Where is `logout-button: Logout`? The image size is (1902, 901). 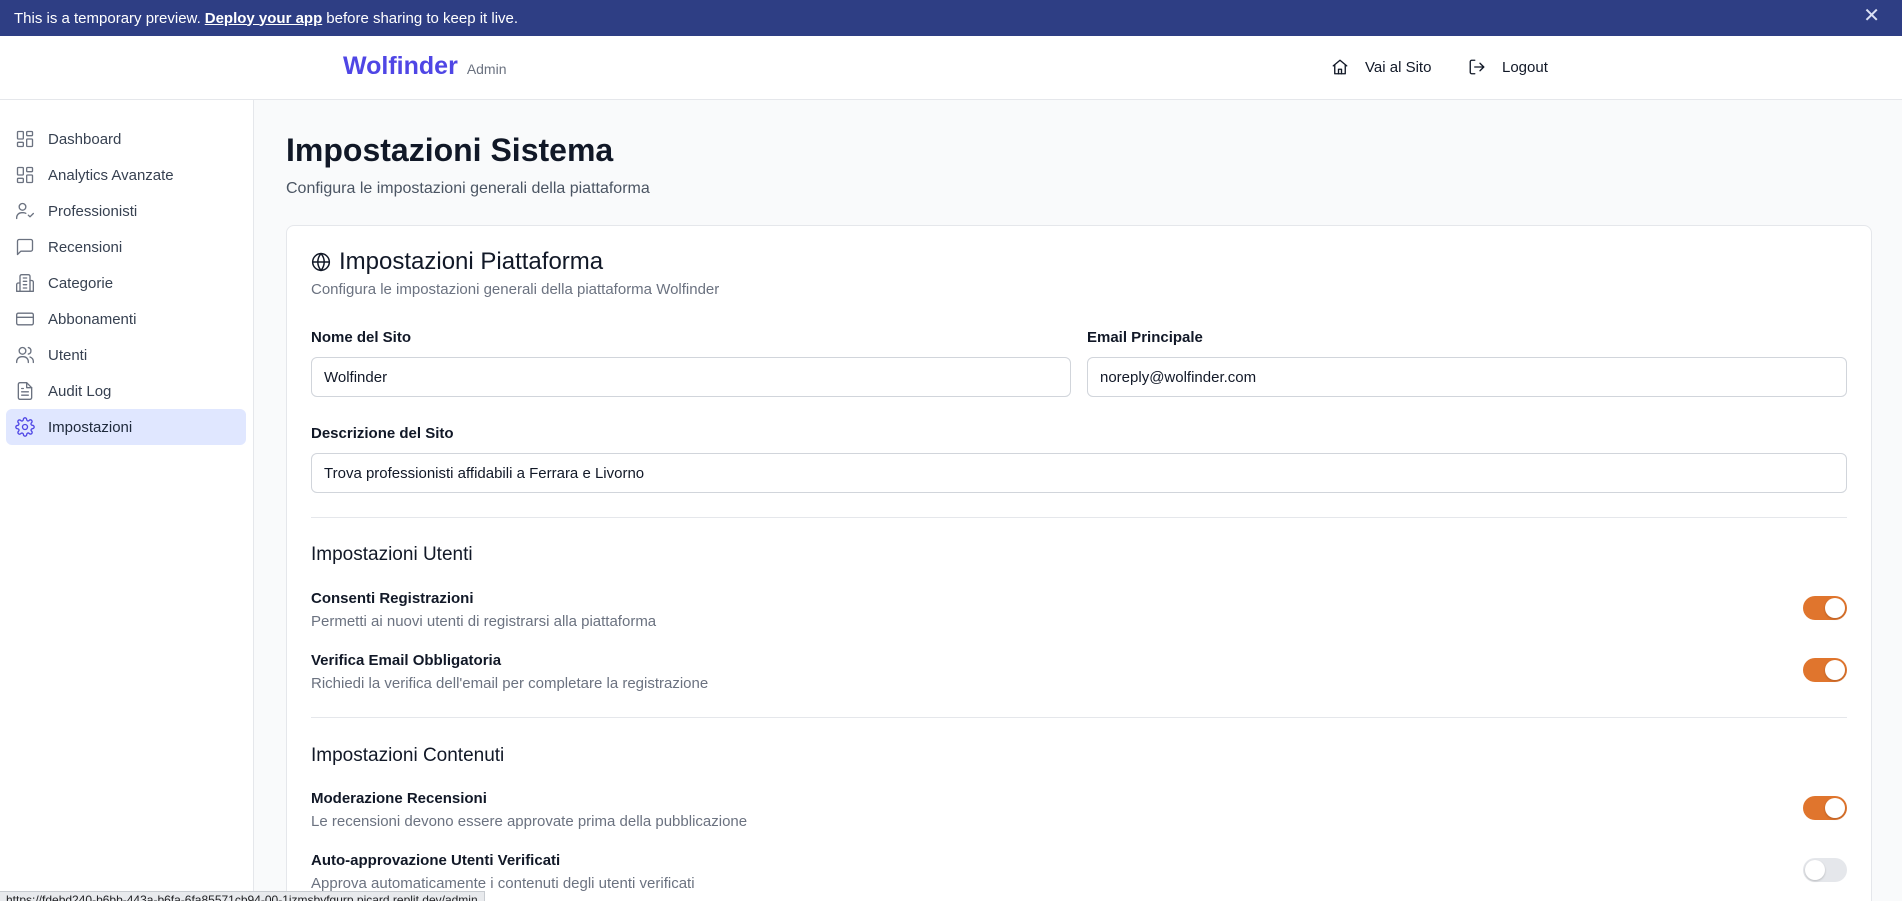
logout-button: Logout is located at coordinates (1508, 67).